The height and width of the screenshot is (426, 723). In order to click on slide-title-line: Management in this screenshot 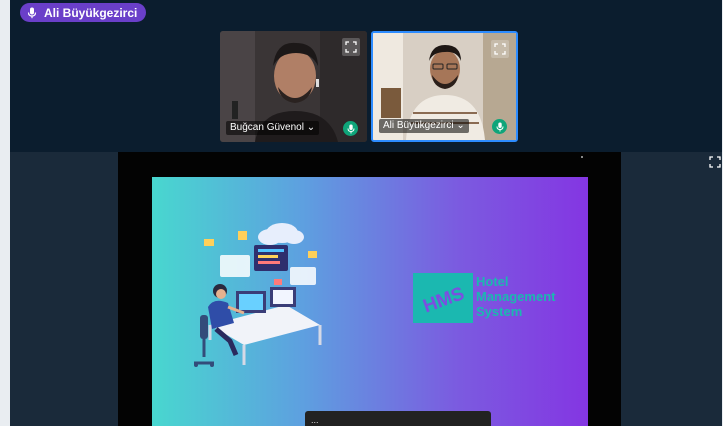, I will do `click(516, 296)`.